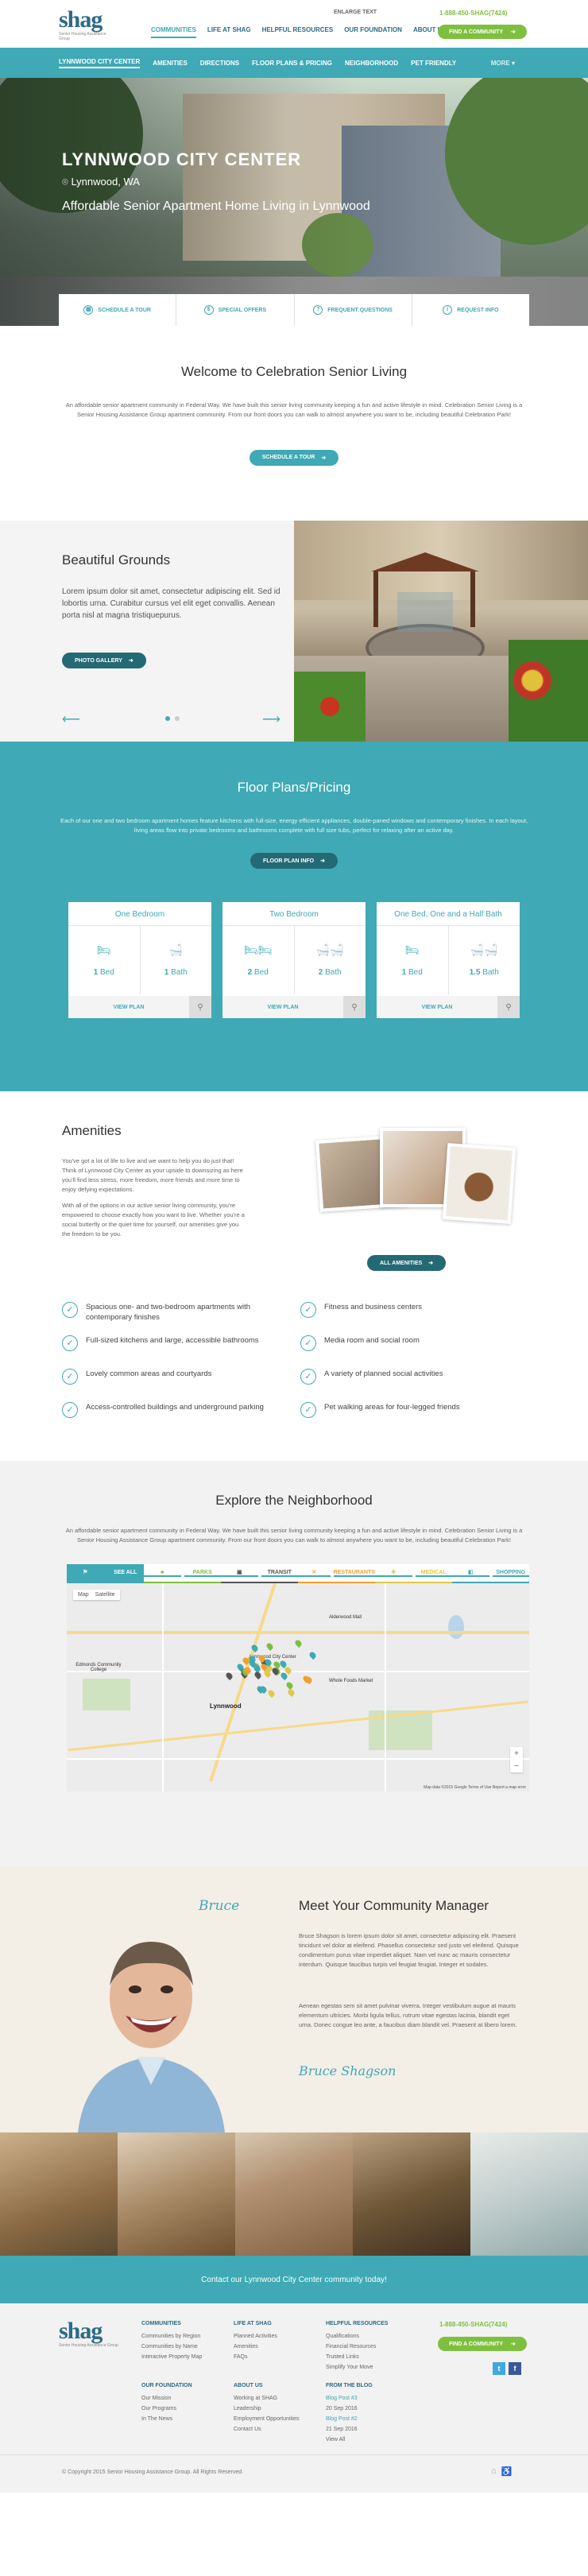 This screenshot has width=588, height=2576. Describe the element at coordinates (294, 457) in the screenshot. I see `schedule-tour-button: SCHEDULE A TOUR ➜` at that location.